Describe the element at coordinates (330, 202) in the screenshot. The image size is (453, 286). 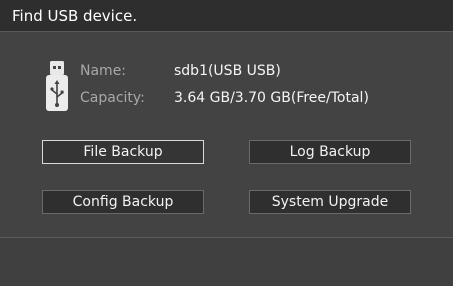
I see `system-upgrade-button: System Upgrade` at that location.